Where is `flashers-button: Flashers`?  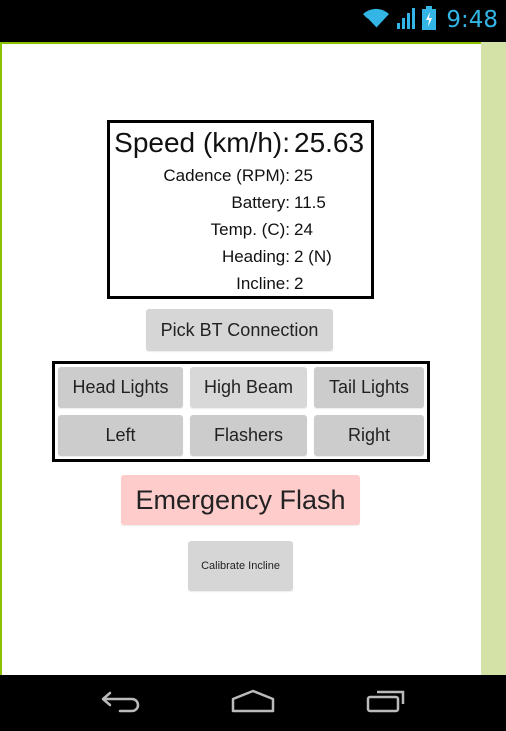 flashers-button: Flashers is located at coordinates (248, 435).